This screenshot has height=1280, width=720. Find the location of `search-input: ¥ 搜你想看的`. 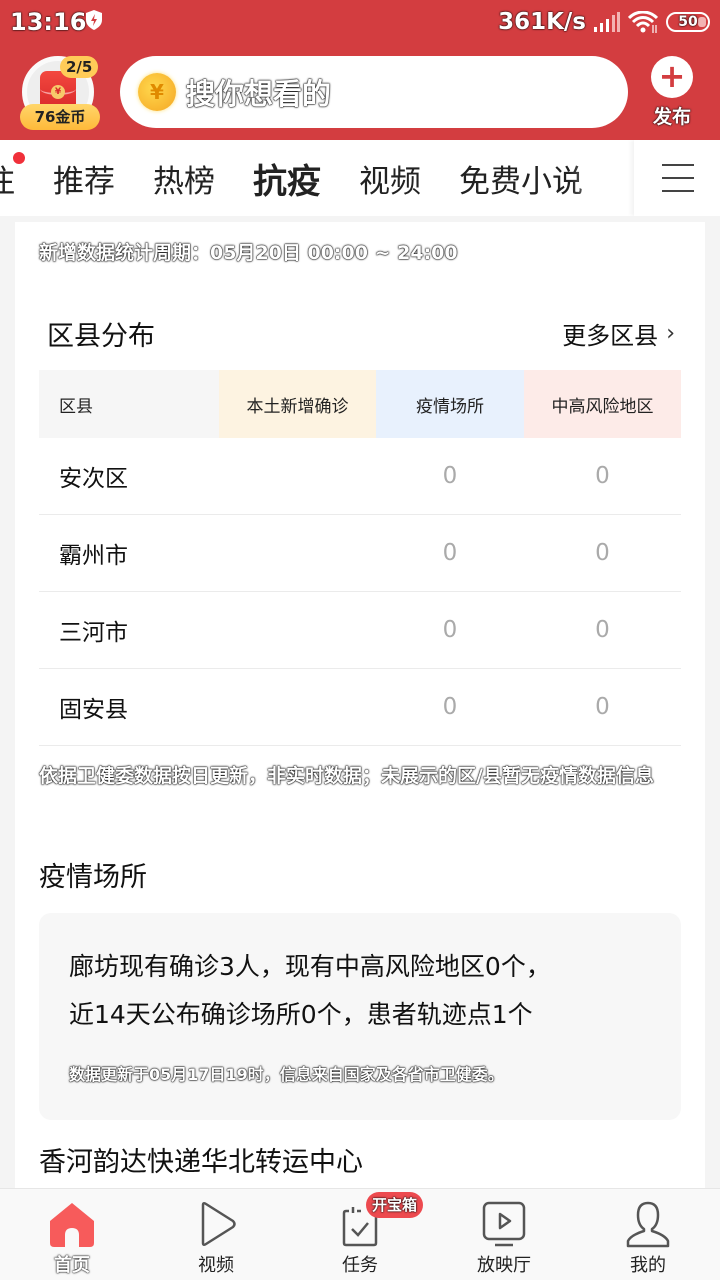

search-input: ¥ 搜你想看的 is located at coordinates (374, 92).